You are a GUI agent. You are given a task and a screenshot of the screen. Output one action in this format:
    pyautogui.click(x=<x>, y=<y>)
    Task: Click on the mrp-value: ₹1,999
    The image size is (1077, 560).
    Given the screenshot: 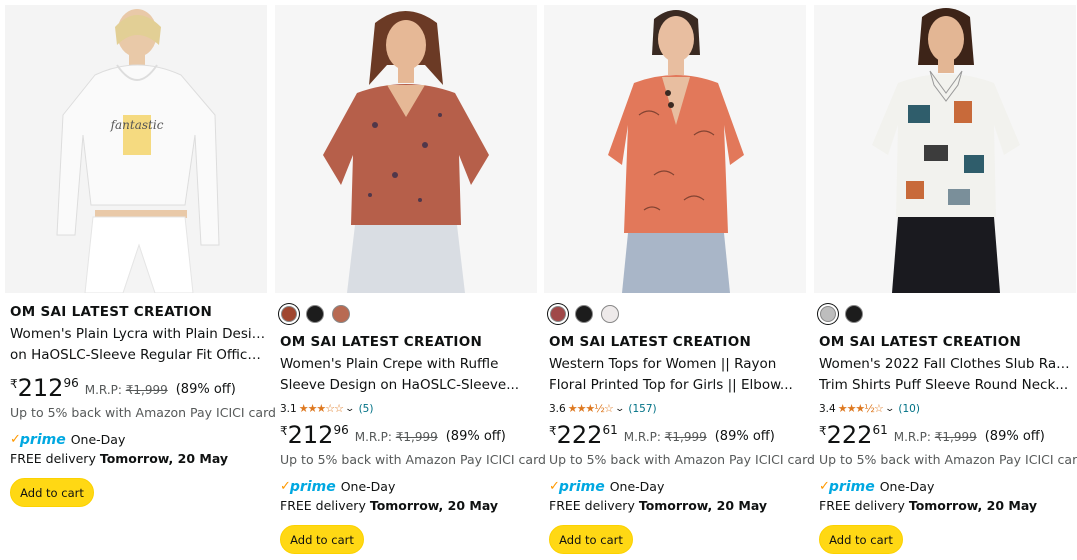 What is the action you would take?
    pyautogui.click(x=416, y=437)
    